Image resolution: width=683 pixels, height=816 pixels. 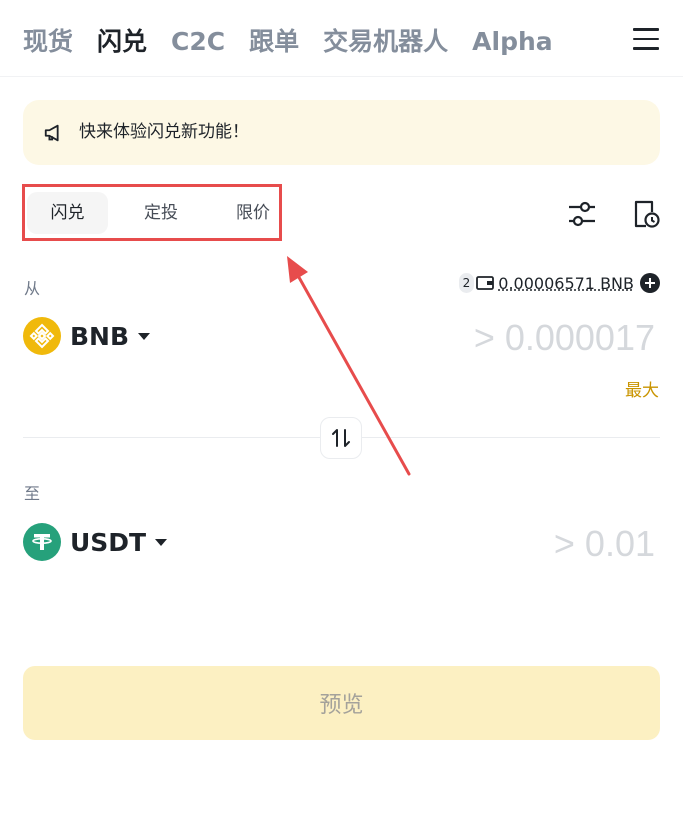 I want to click on hamburger-menu-icon, so click(x=646, y=40).